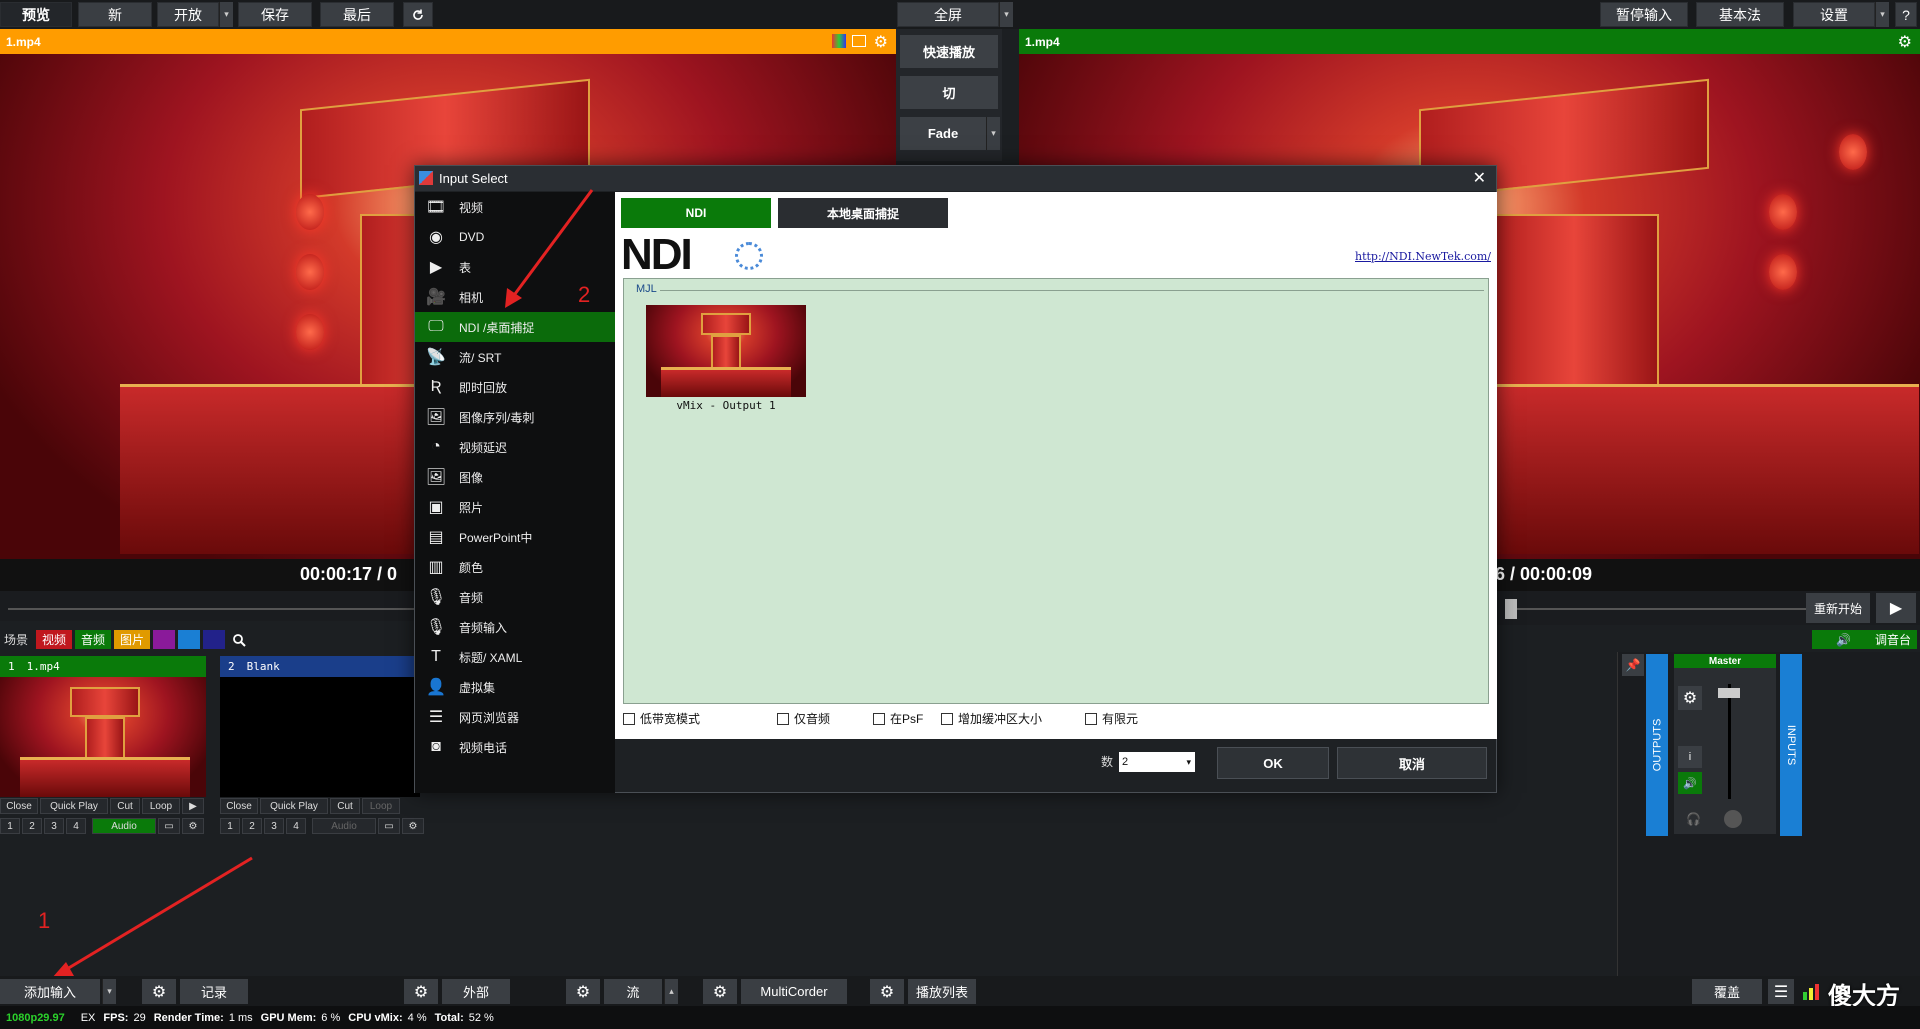  I want to click on playlist-button: 播放列表, so click(942, 991).